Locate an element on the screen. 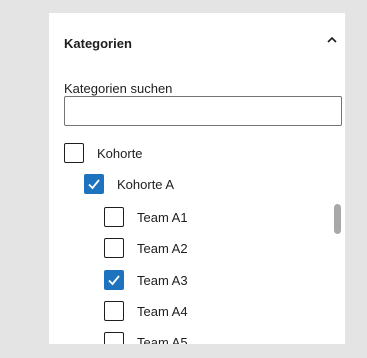  category-label-4: Team A3 is located at coordinates (162, 280).